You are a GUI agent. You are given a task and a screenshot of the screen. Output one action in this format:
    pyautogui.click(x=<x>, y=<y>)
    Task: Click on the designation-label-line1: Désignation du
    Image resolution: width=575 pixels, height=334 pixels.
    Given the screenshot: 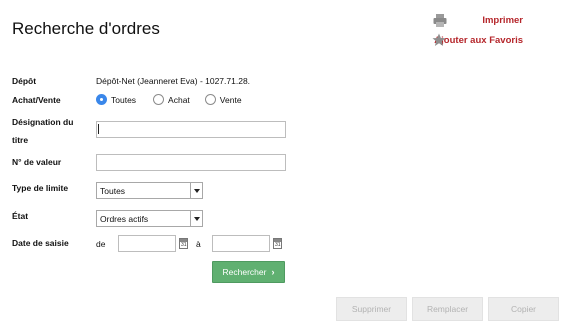 What is the action you would take?
    pyautogui.click(x=43, y=122)
    